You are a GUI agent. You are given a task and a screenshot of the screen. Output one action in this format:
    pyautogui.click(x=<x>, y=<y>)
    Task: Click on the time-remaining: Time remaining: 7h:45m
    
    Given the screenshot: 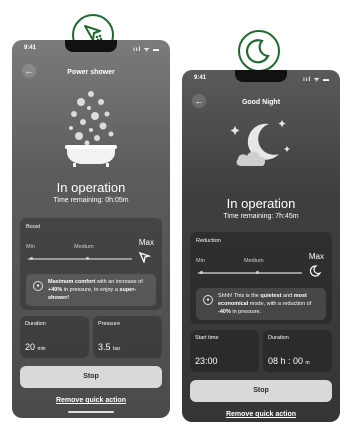 What is the action you would take?
    pyautogui.click(x=261, y=216)
    